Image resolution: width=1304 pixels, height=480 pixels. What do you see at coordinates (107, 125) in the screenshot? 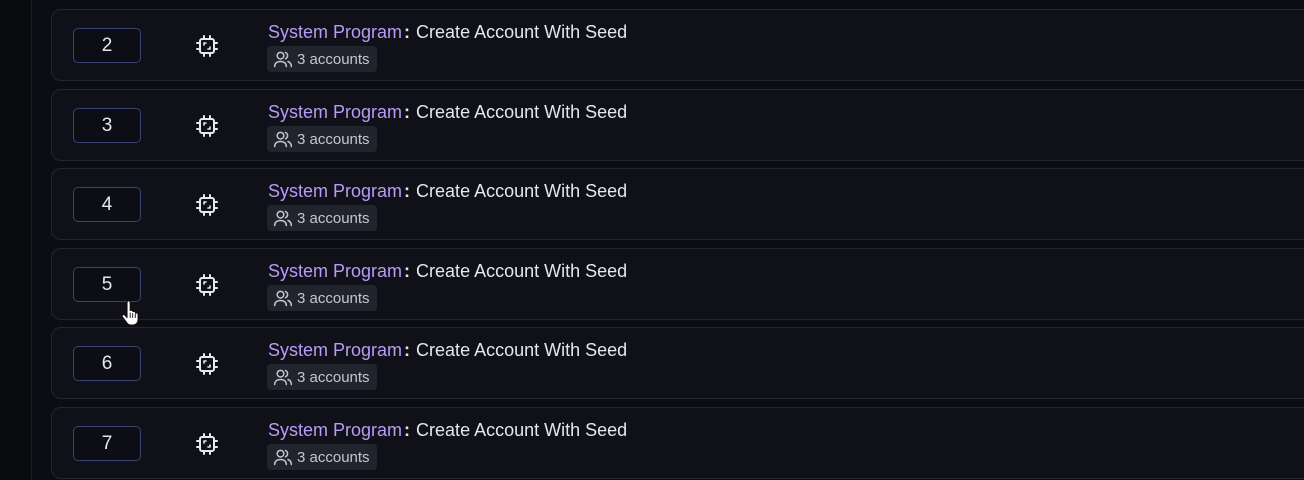
I see `instruction-index-badge: 3` at bounding box center [107, 125].